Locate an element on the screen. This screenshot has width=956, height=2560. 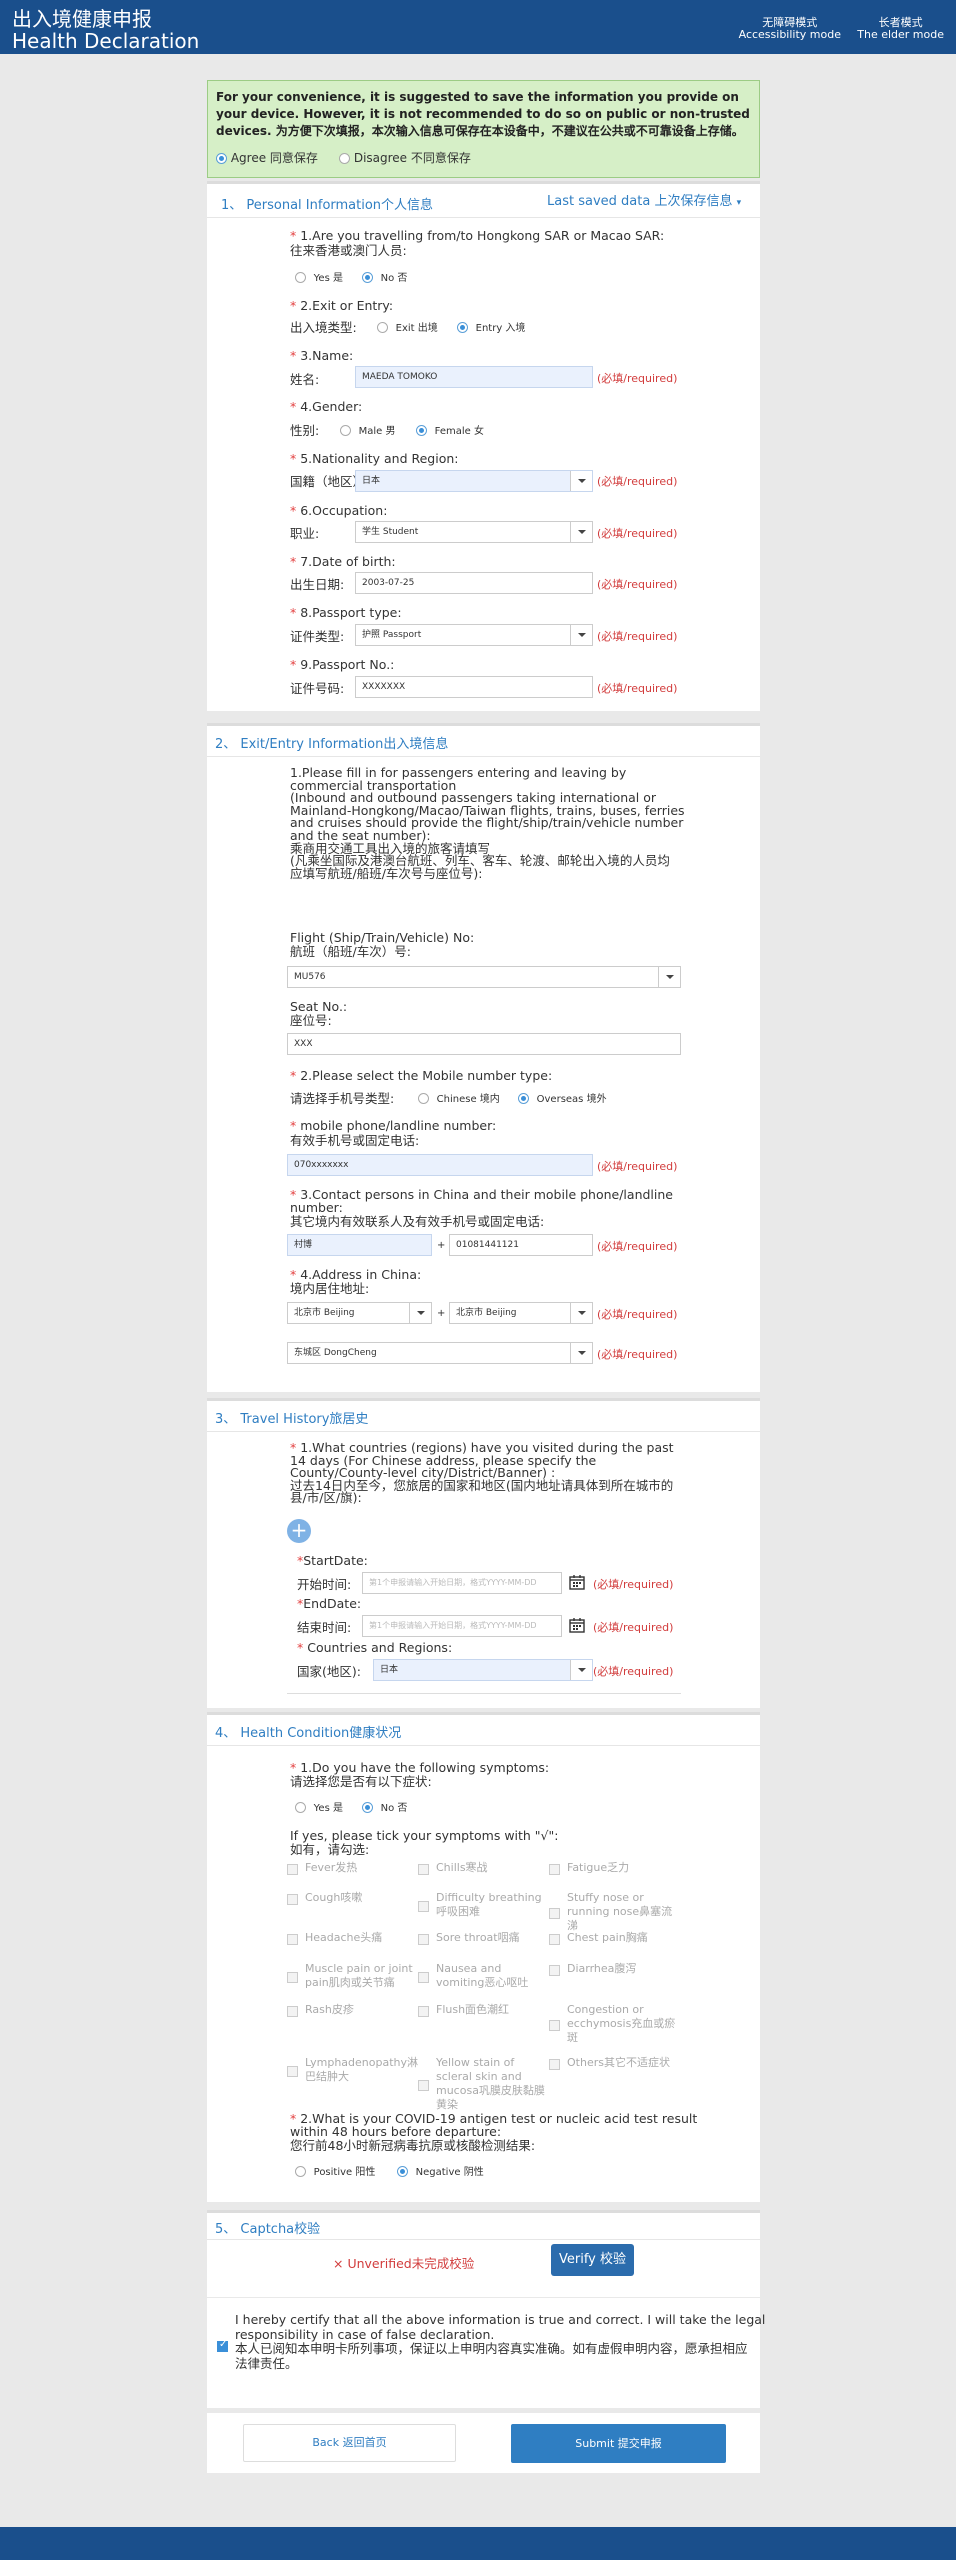
back-button: Back 返回首页 is located at coordinates (349, 2443).